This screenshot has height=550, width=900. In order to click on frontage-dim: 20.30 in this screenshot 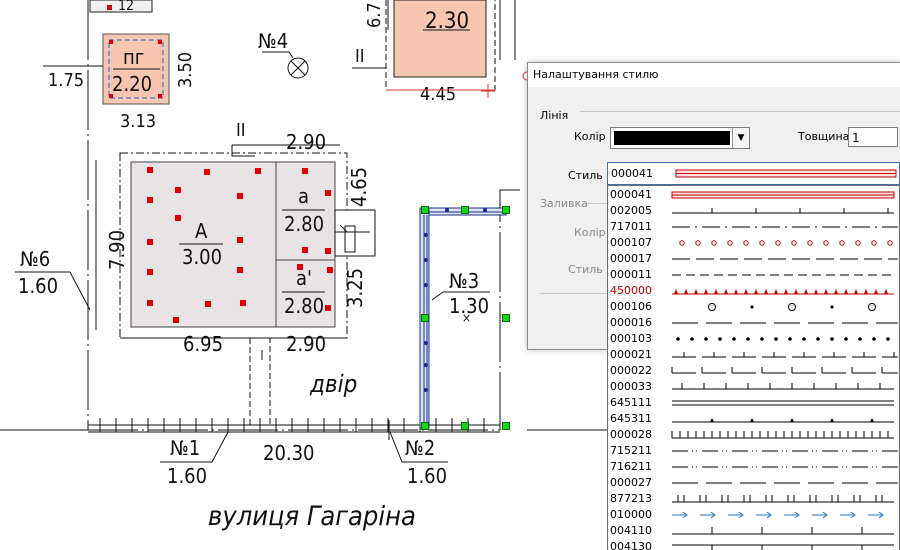, I will do `click(289, 453)`.